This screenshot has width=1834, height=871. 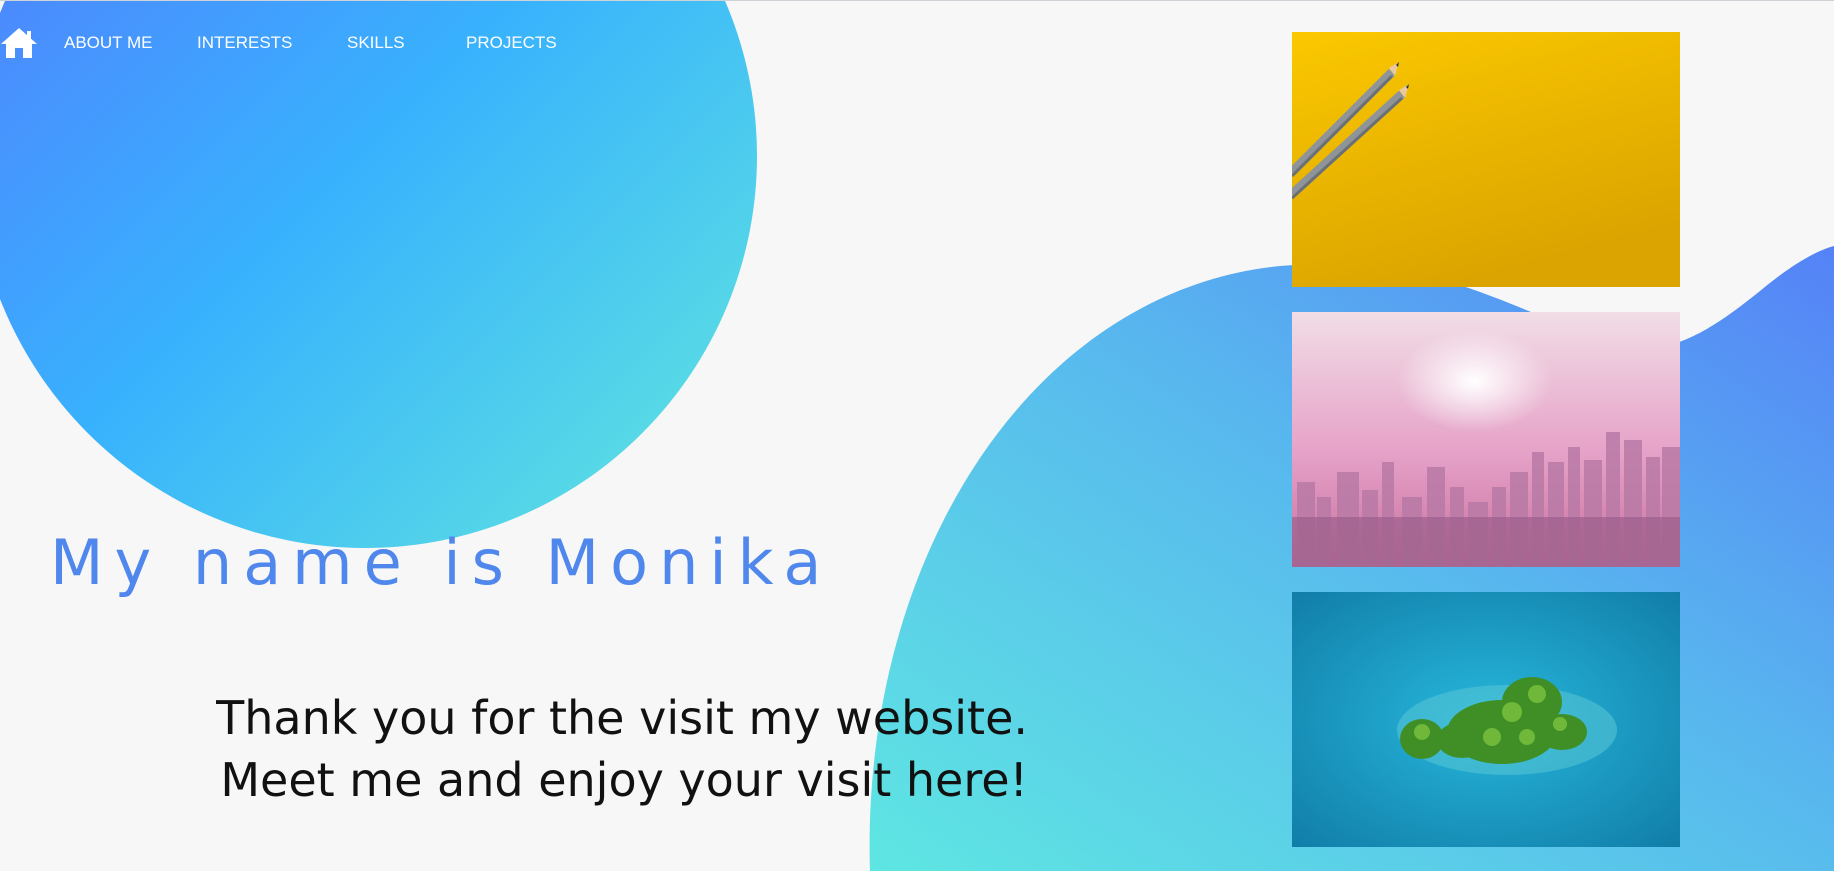 I want to click on city-image, so click(x=1486, y=439).